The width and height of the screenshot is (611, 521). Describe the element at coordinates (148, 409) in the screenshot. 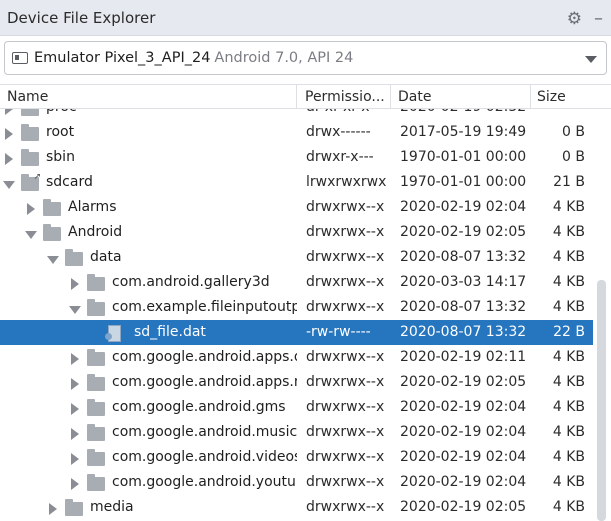

I see `name-cell: com.google.android.gms` at that location.